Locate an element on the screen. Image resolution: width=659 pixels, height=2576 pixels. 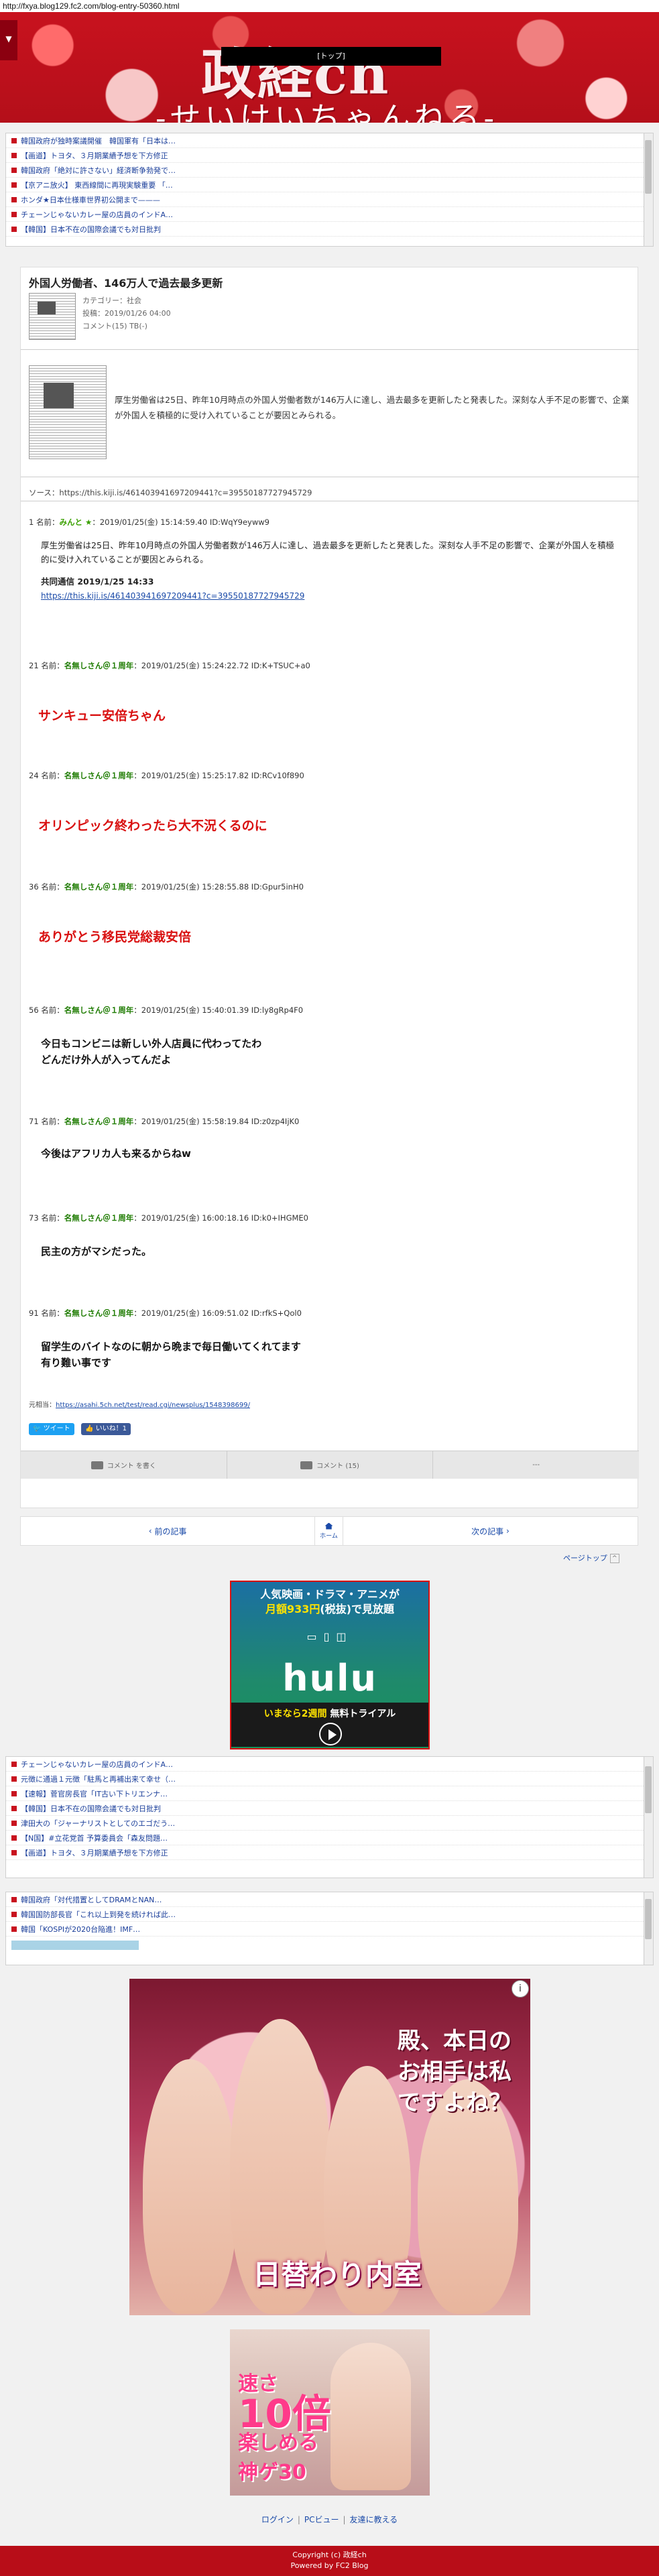
res-number: 24 名前： is located at coordinates (46, 775).